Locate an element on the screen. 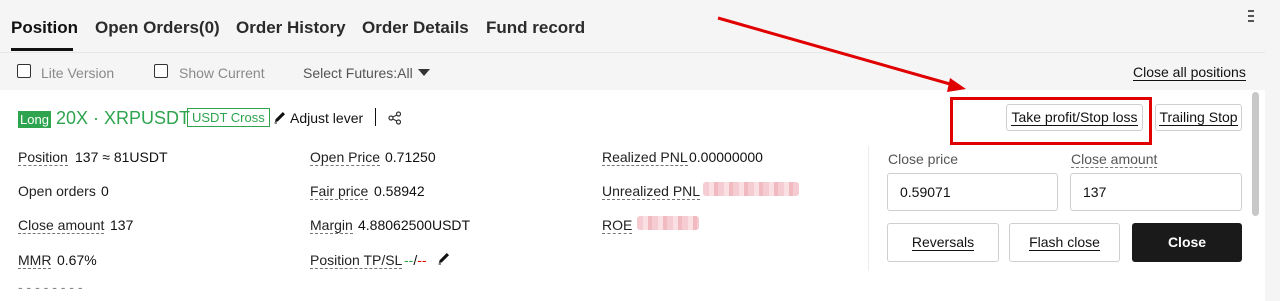  mmr-label: MMR is located at coordinates (35, 260).